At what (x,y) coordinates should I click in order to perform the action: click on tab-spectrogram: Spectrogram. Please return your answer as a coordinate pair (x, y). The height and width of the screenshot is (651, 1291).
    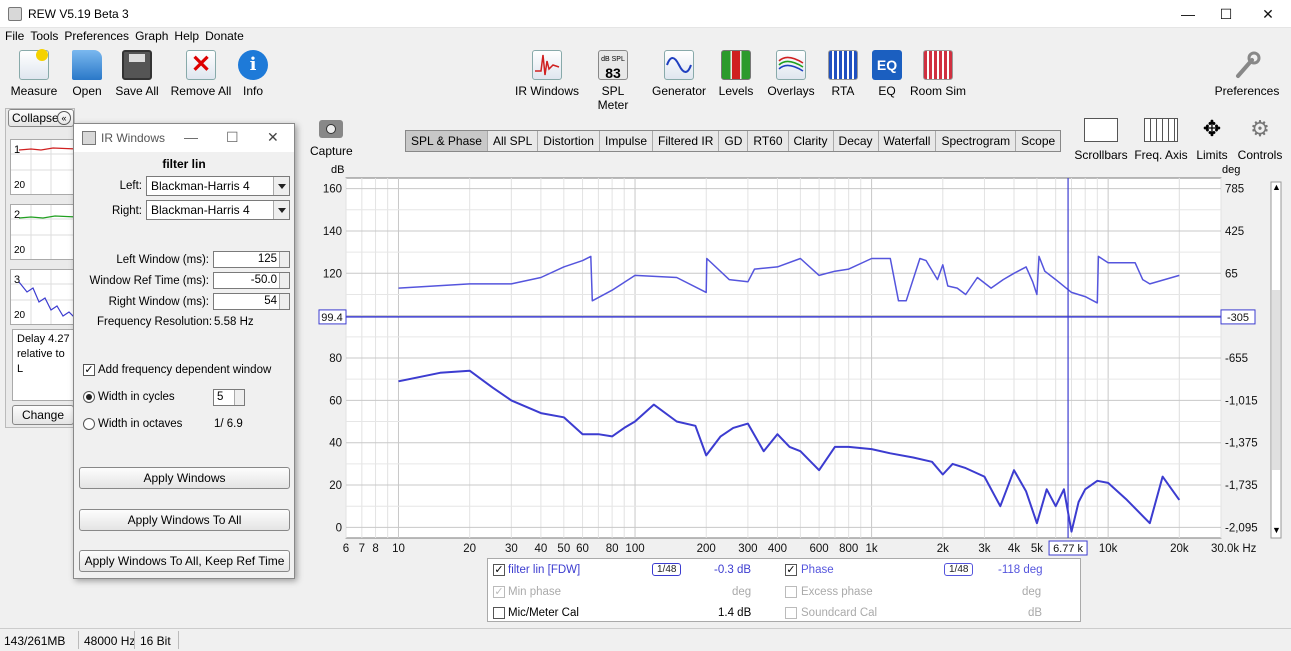
    Looking at the image, I should click on (976, 141).